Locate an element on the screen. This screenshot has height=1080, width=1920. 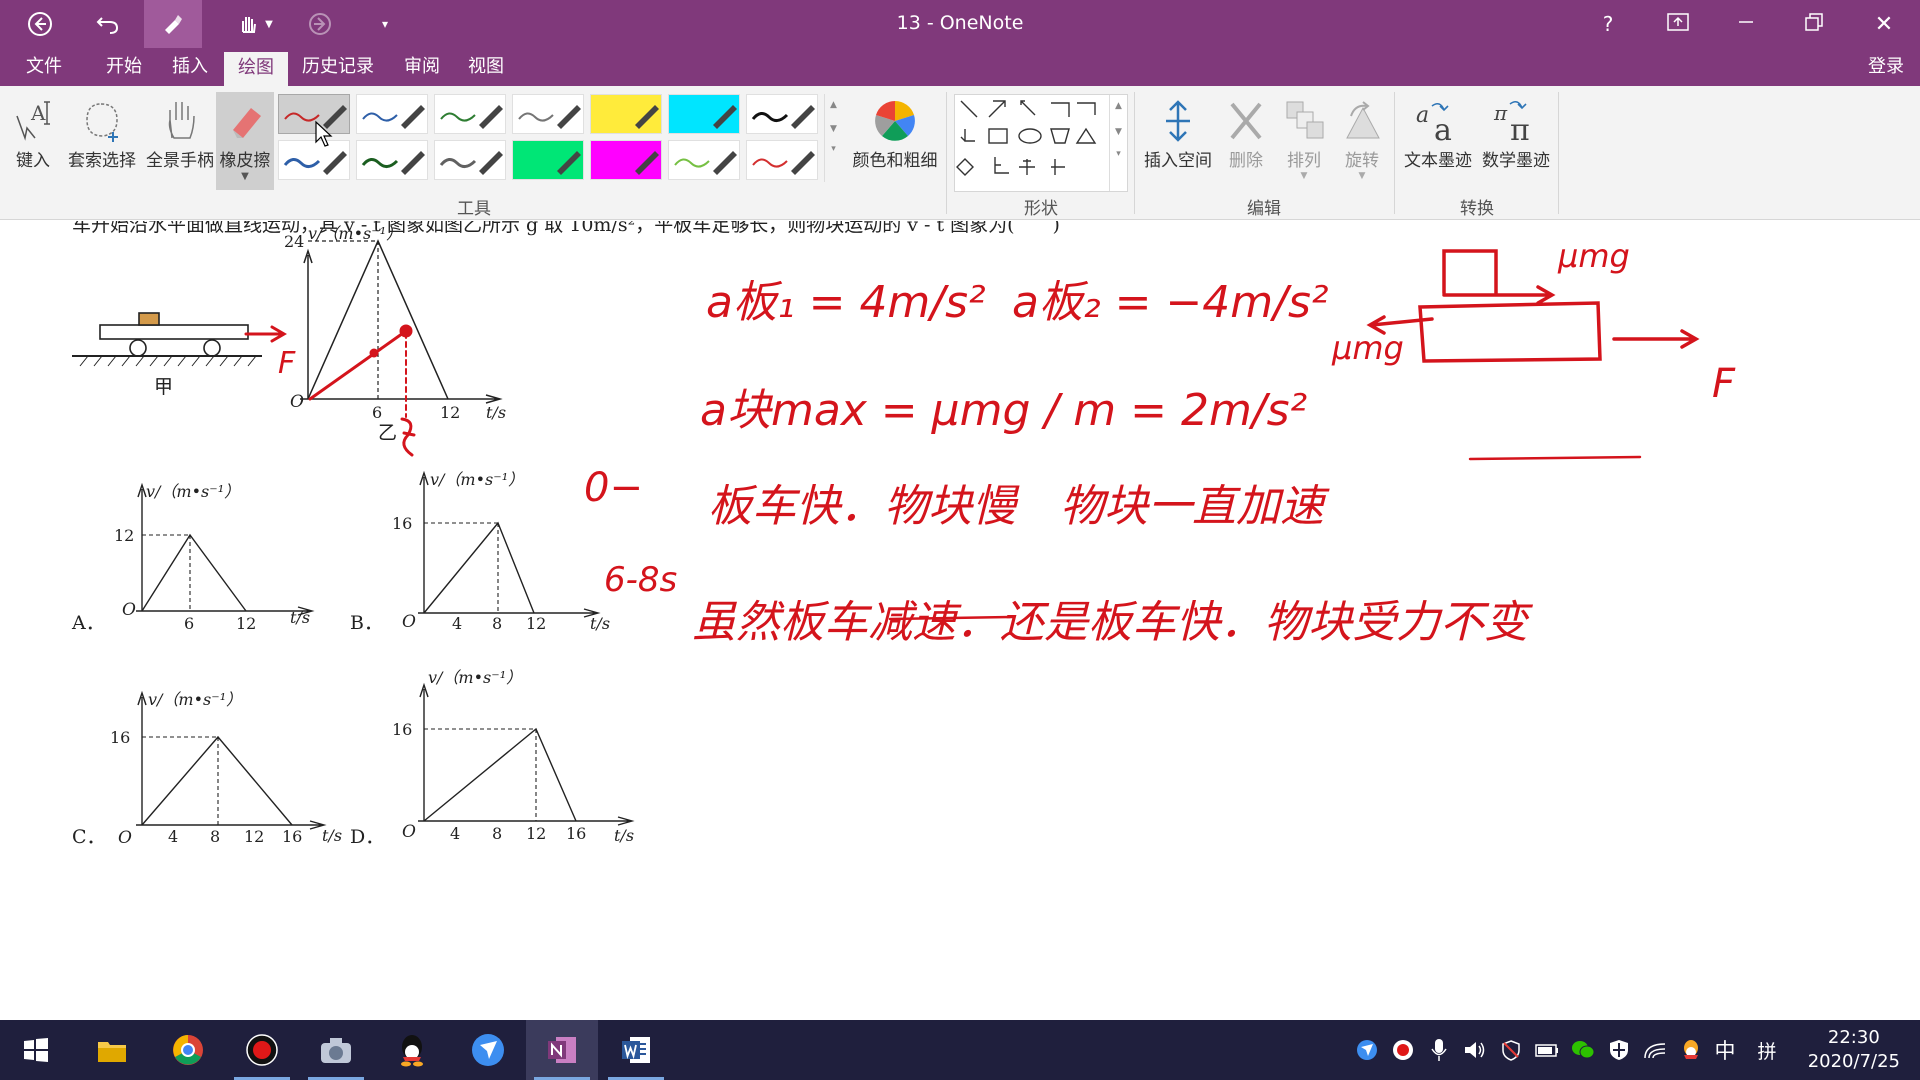
ink-to-math-button: ππ 数学墨迹 is located at coordinates (1516, 131).